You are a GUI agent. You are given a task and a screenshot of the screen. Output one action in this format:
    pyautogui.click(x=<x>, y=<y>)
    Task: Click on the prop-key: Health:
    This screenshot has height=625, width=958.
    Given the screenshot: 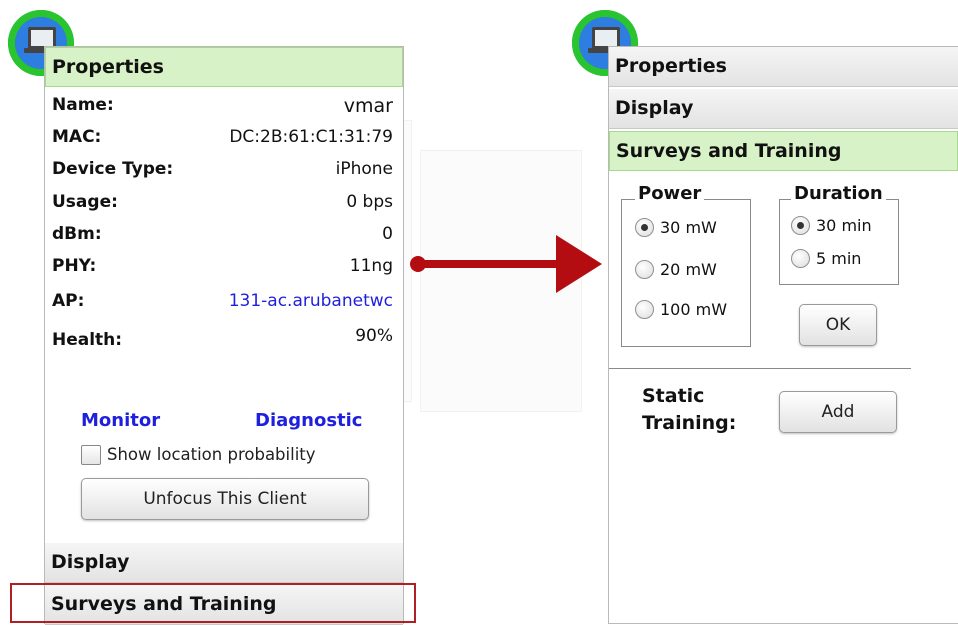 What is the action you would take?
    pyautogui.click(x=87, y=340)
    